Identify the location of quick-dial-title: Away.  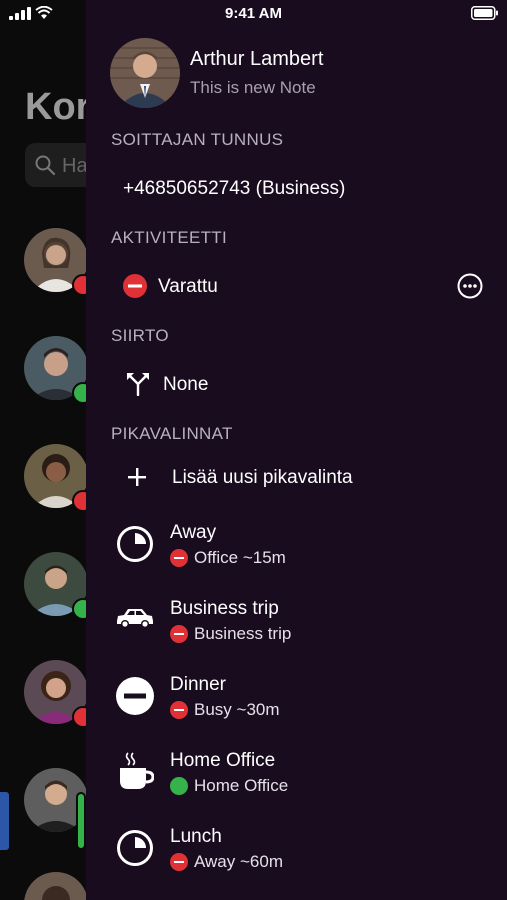
(193, 533).